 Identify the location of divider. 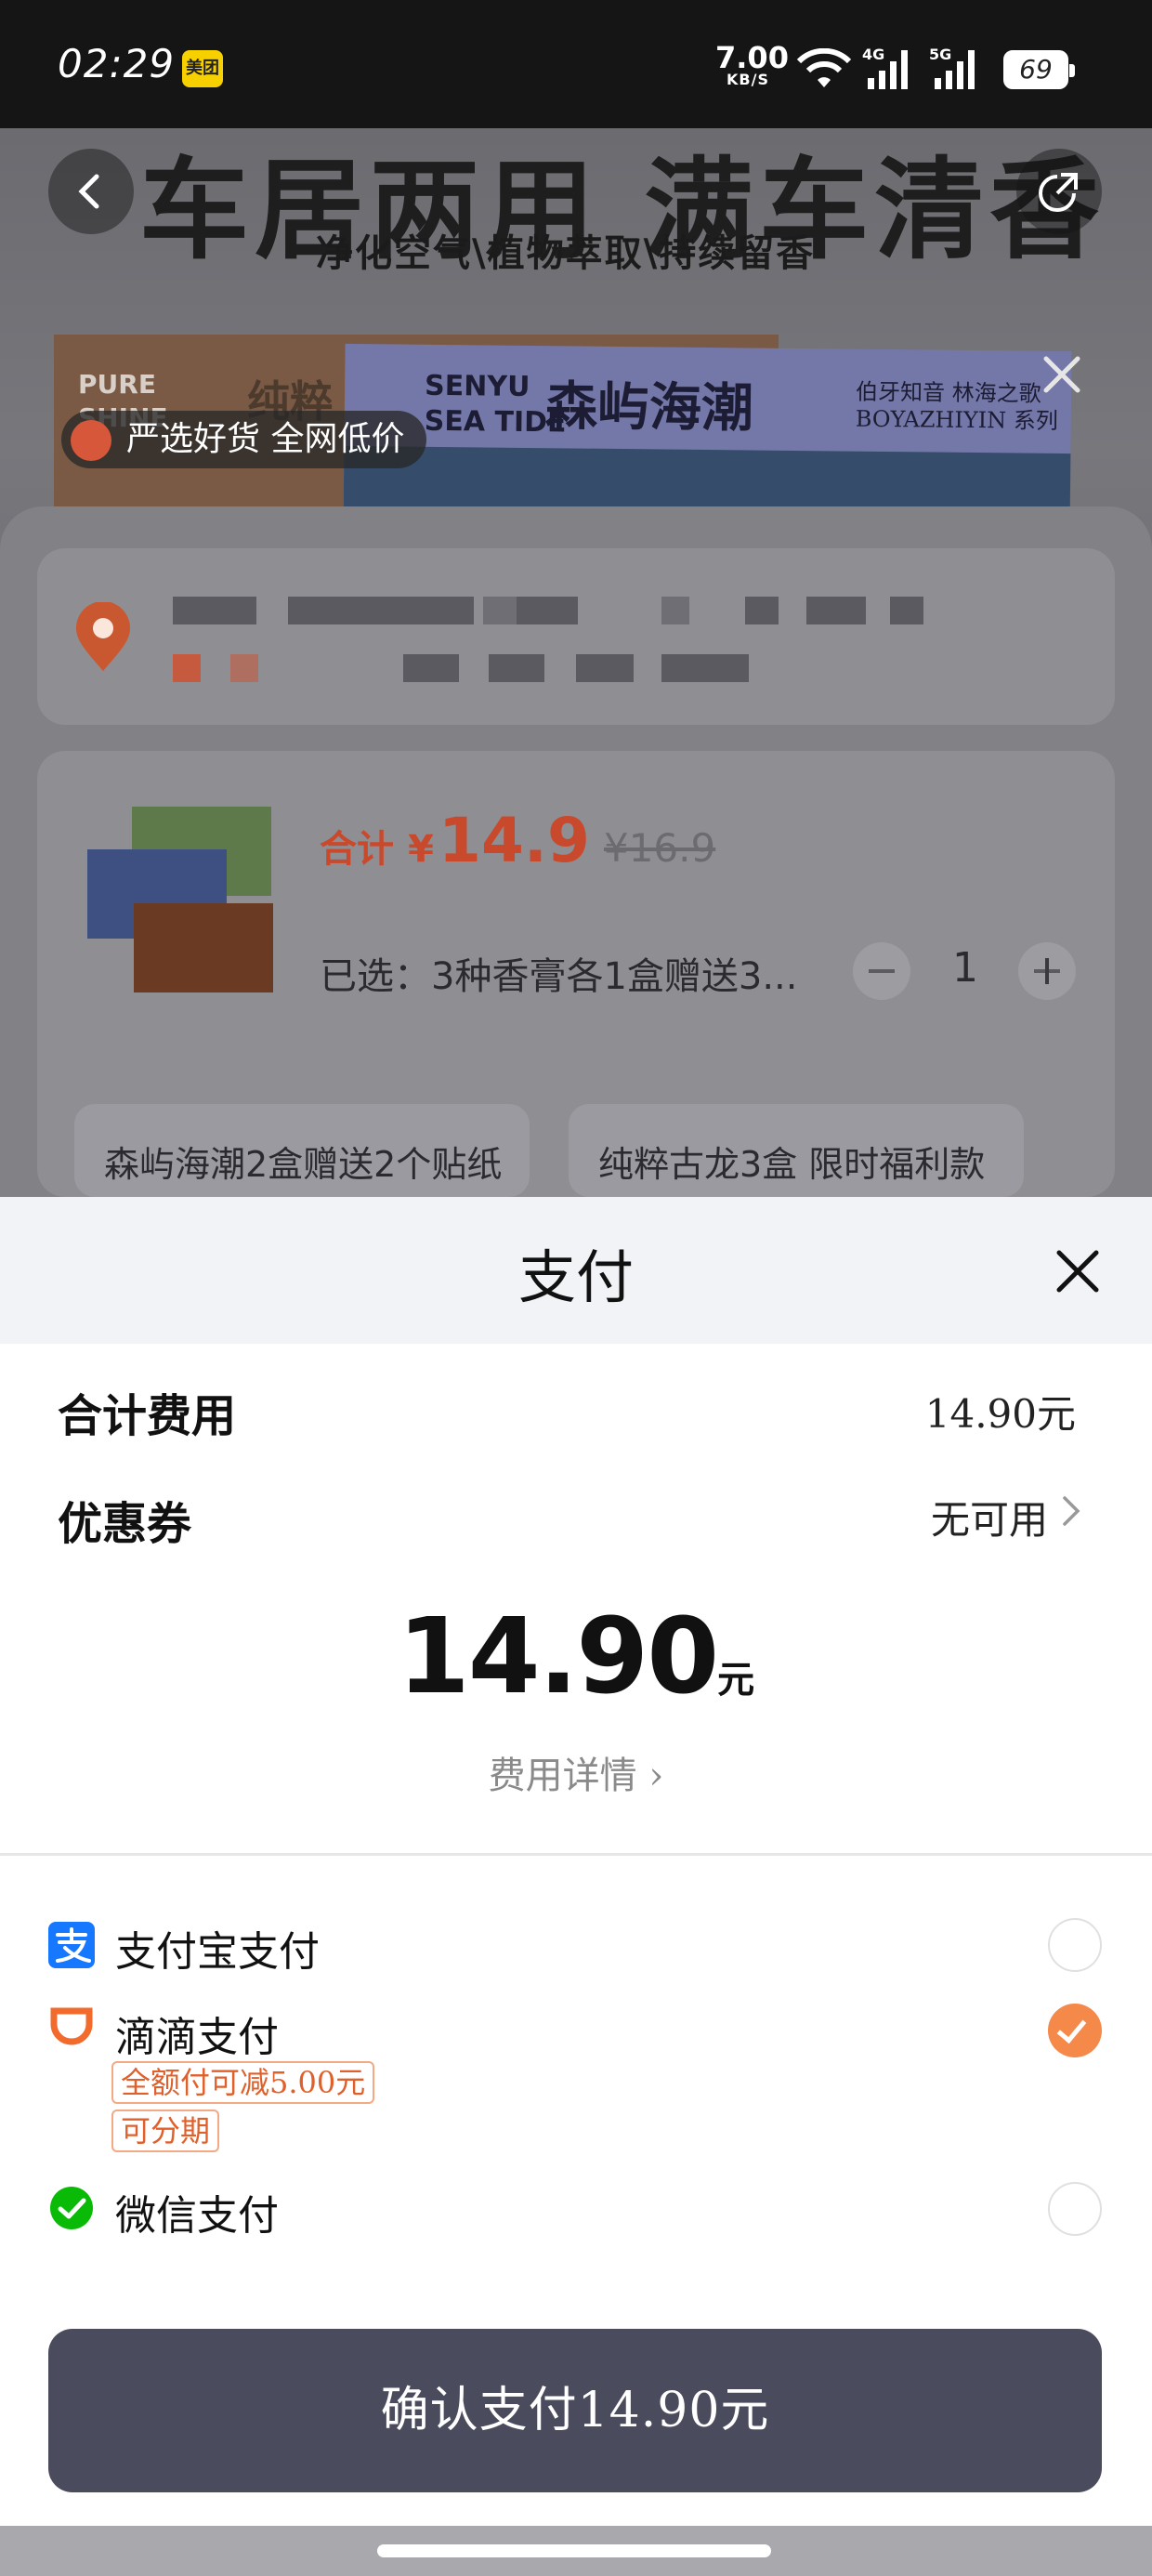
(576, 1854).